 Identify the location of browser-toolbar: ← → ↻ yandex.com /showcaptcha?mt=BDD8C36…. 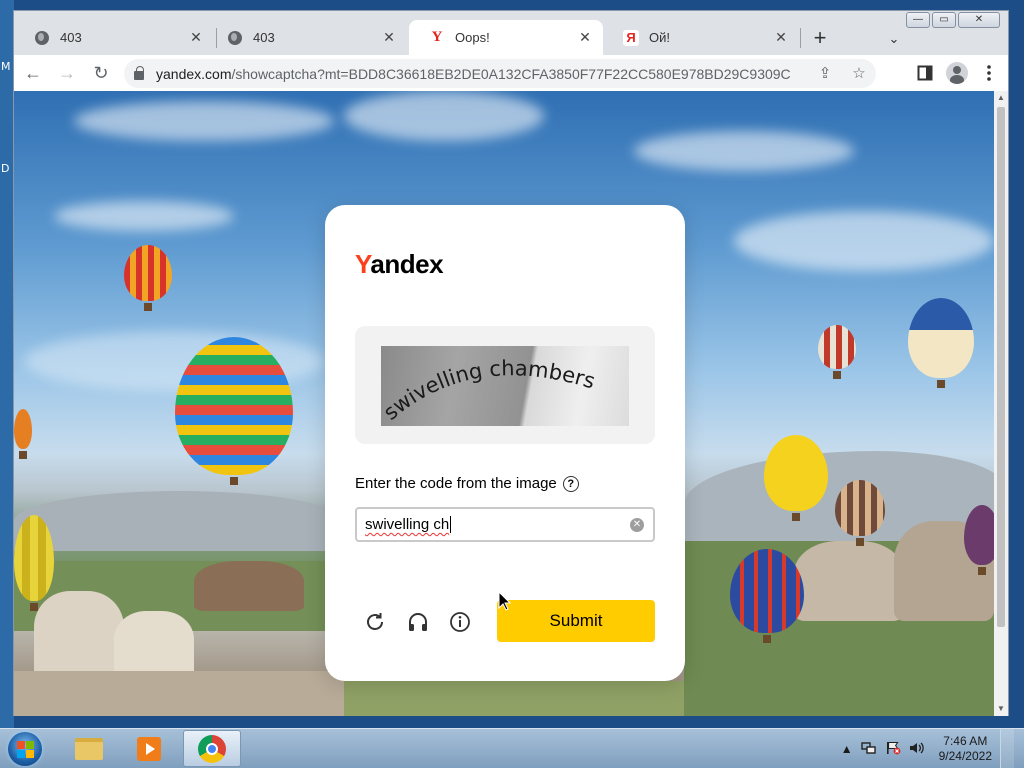
(511, 73).